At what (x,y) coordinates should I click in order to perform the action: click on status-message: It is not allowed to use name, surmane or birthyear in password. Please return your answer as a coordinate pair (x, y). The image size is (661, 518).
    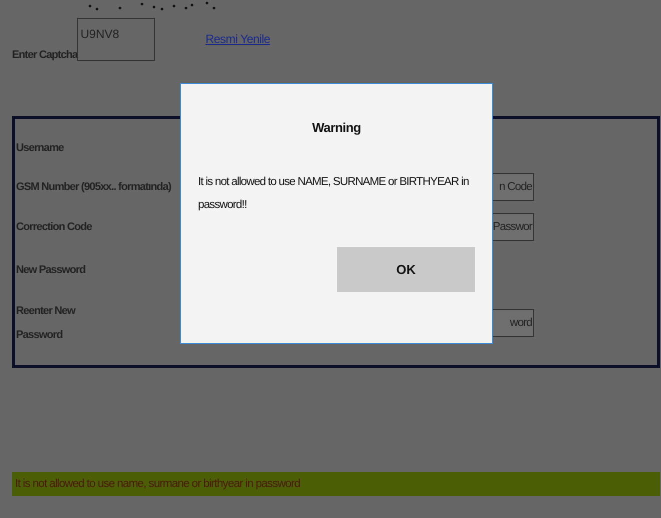
    Looking at the image, I should click on (336, 484).